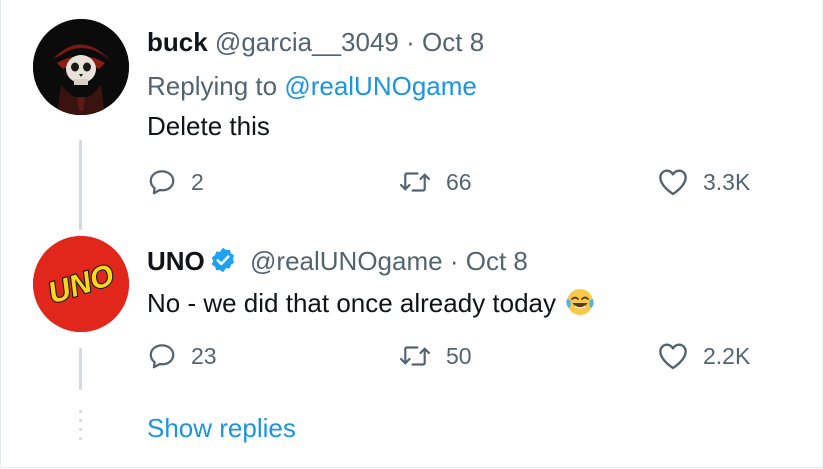 This screenshot has width=823, height=469. What do you see at coordinates (346, 261) in the screenshot?
I see `user-handle: @realUNOgame` at bounding box center [346, 261].